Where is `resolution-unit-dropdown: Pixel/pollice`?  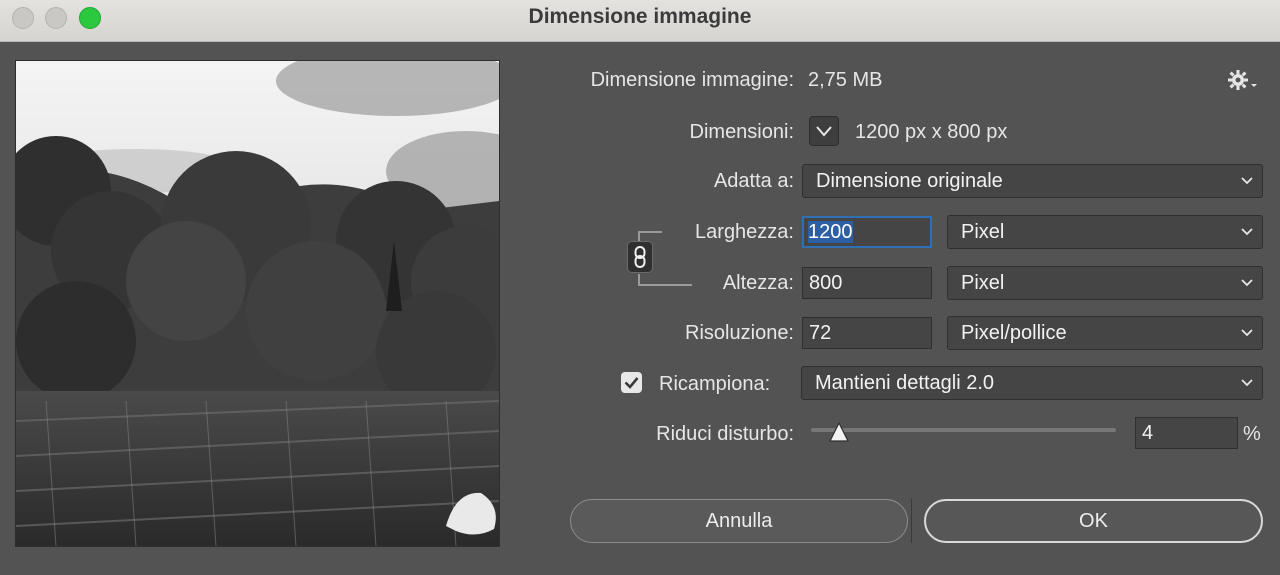 resolution-unit-dropdown: Pixel/pollice is located at coordinates (1105, 333).